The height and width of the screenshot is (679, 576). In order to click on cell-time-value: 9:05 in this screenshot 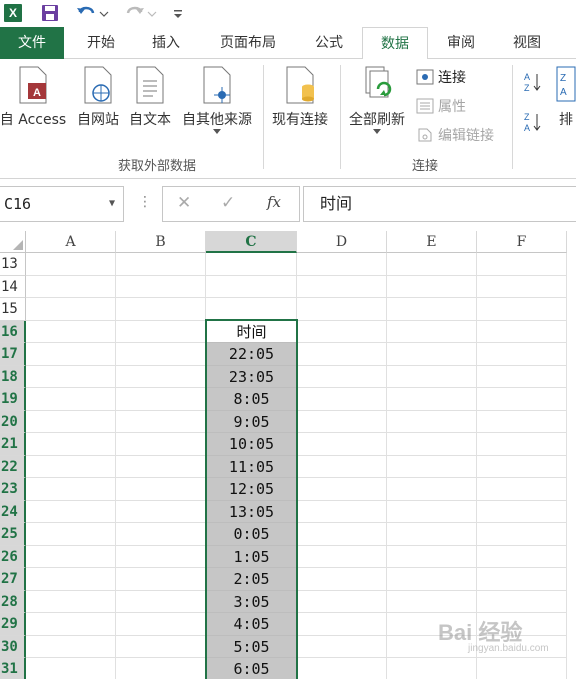, I will do `click(251, 421)`.